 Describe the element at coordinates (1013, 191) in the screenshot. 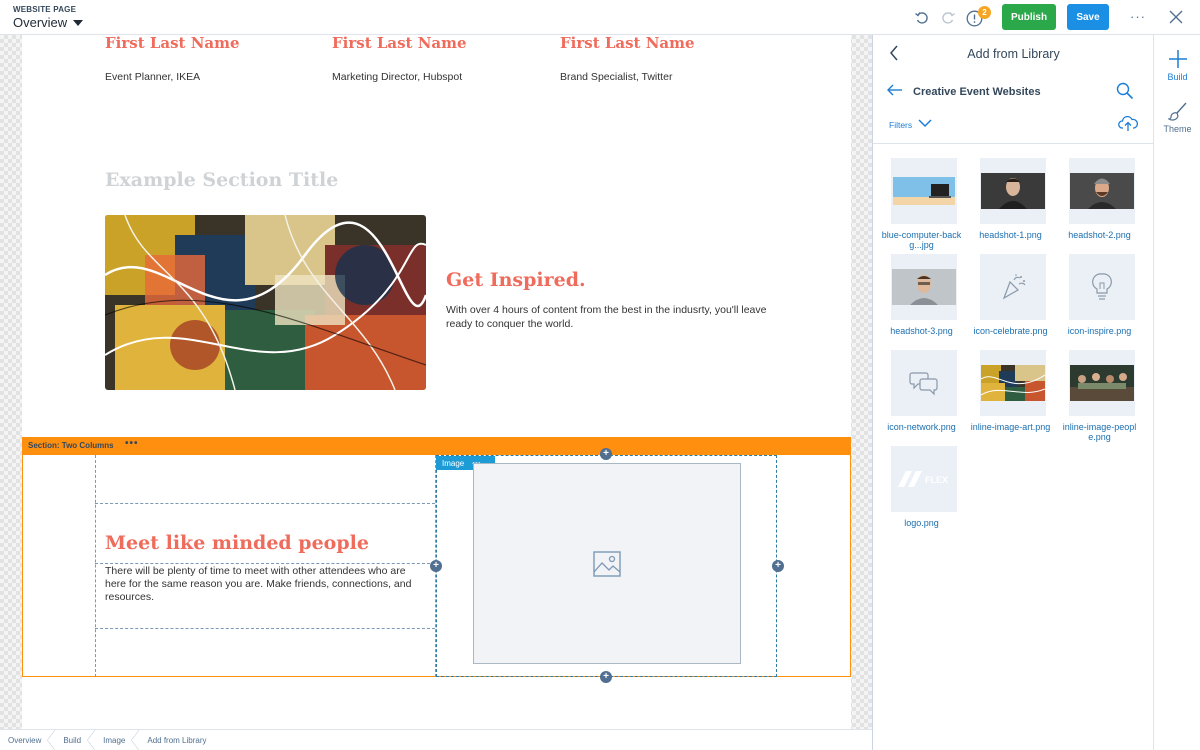

I see `headshot-1-thumbnail` at that location.